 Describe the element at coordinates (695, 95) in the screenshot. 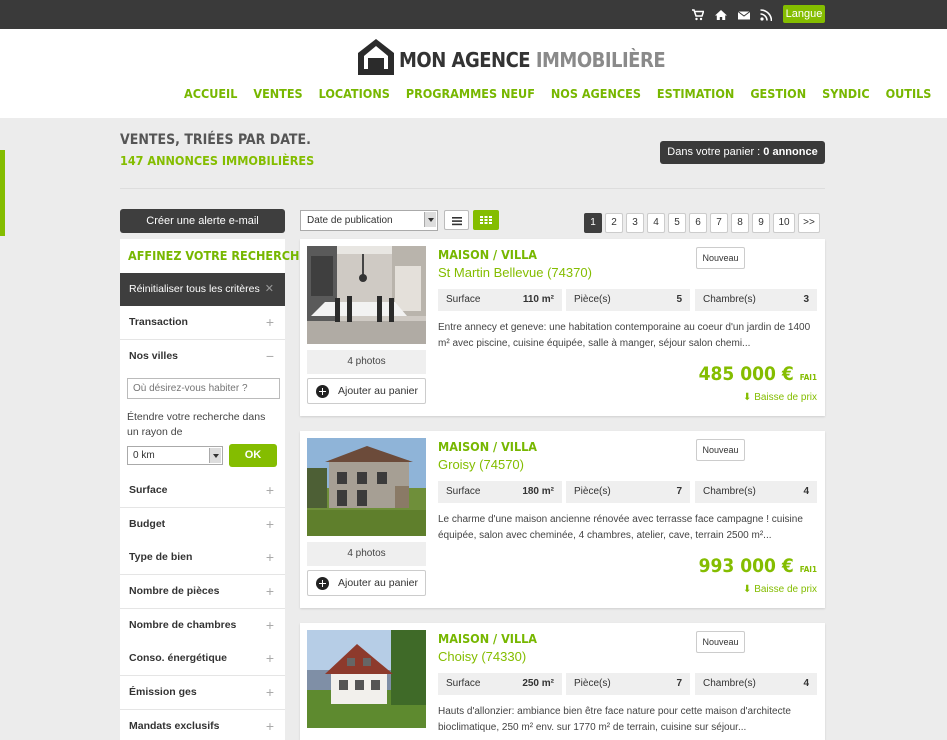

I see `nav-estimation: ESTIMATION` at that location.